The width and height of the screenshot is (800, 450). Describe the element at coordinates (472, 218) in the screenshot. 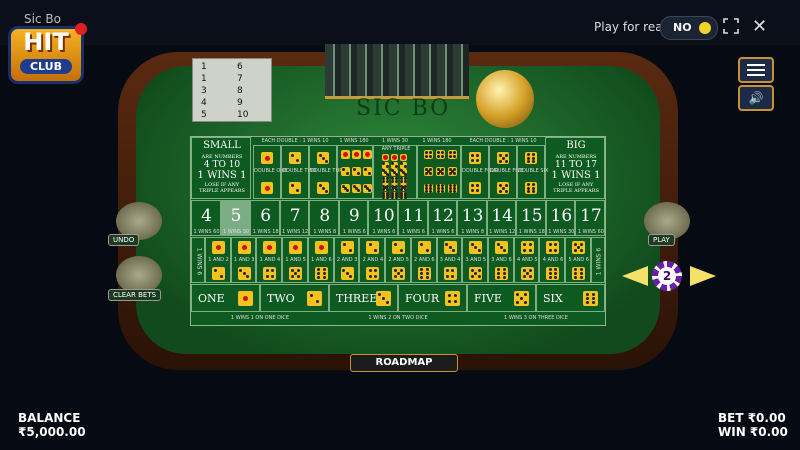

I see `bet-total-13: 13 1 WINS 8` at that location.